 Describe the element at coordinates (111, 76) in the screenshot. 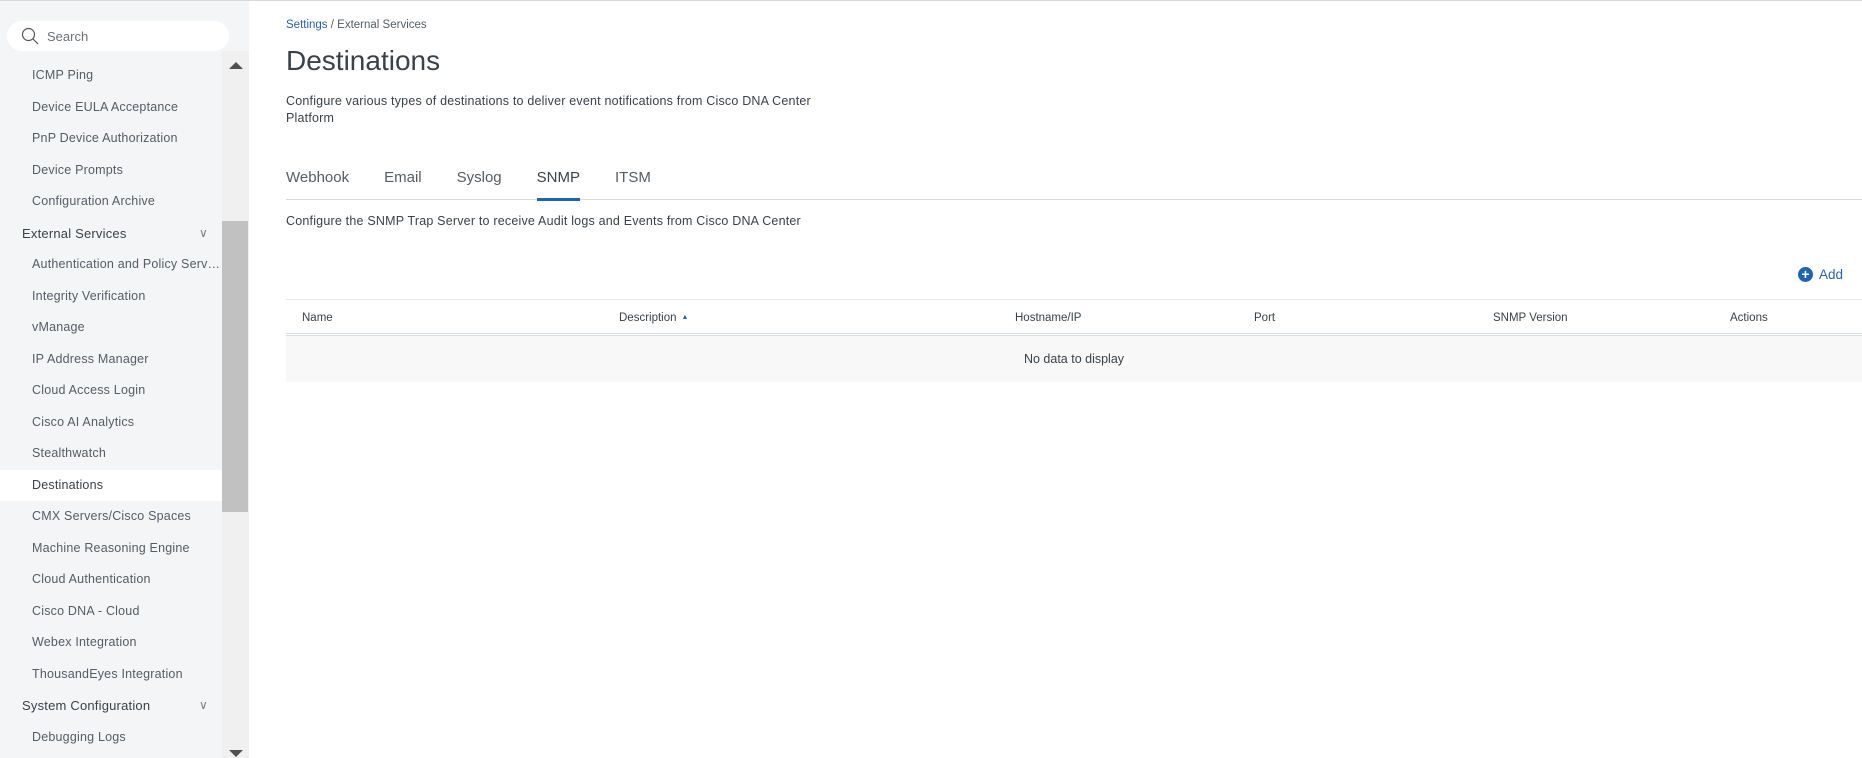

I see `sidebar-item-icmp-ping: ICMP Ping` at that location.